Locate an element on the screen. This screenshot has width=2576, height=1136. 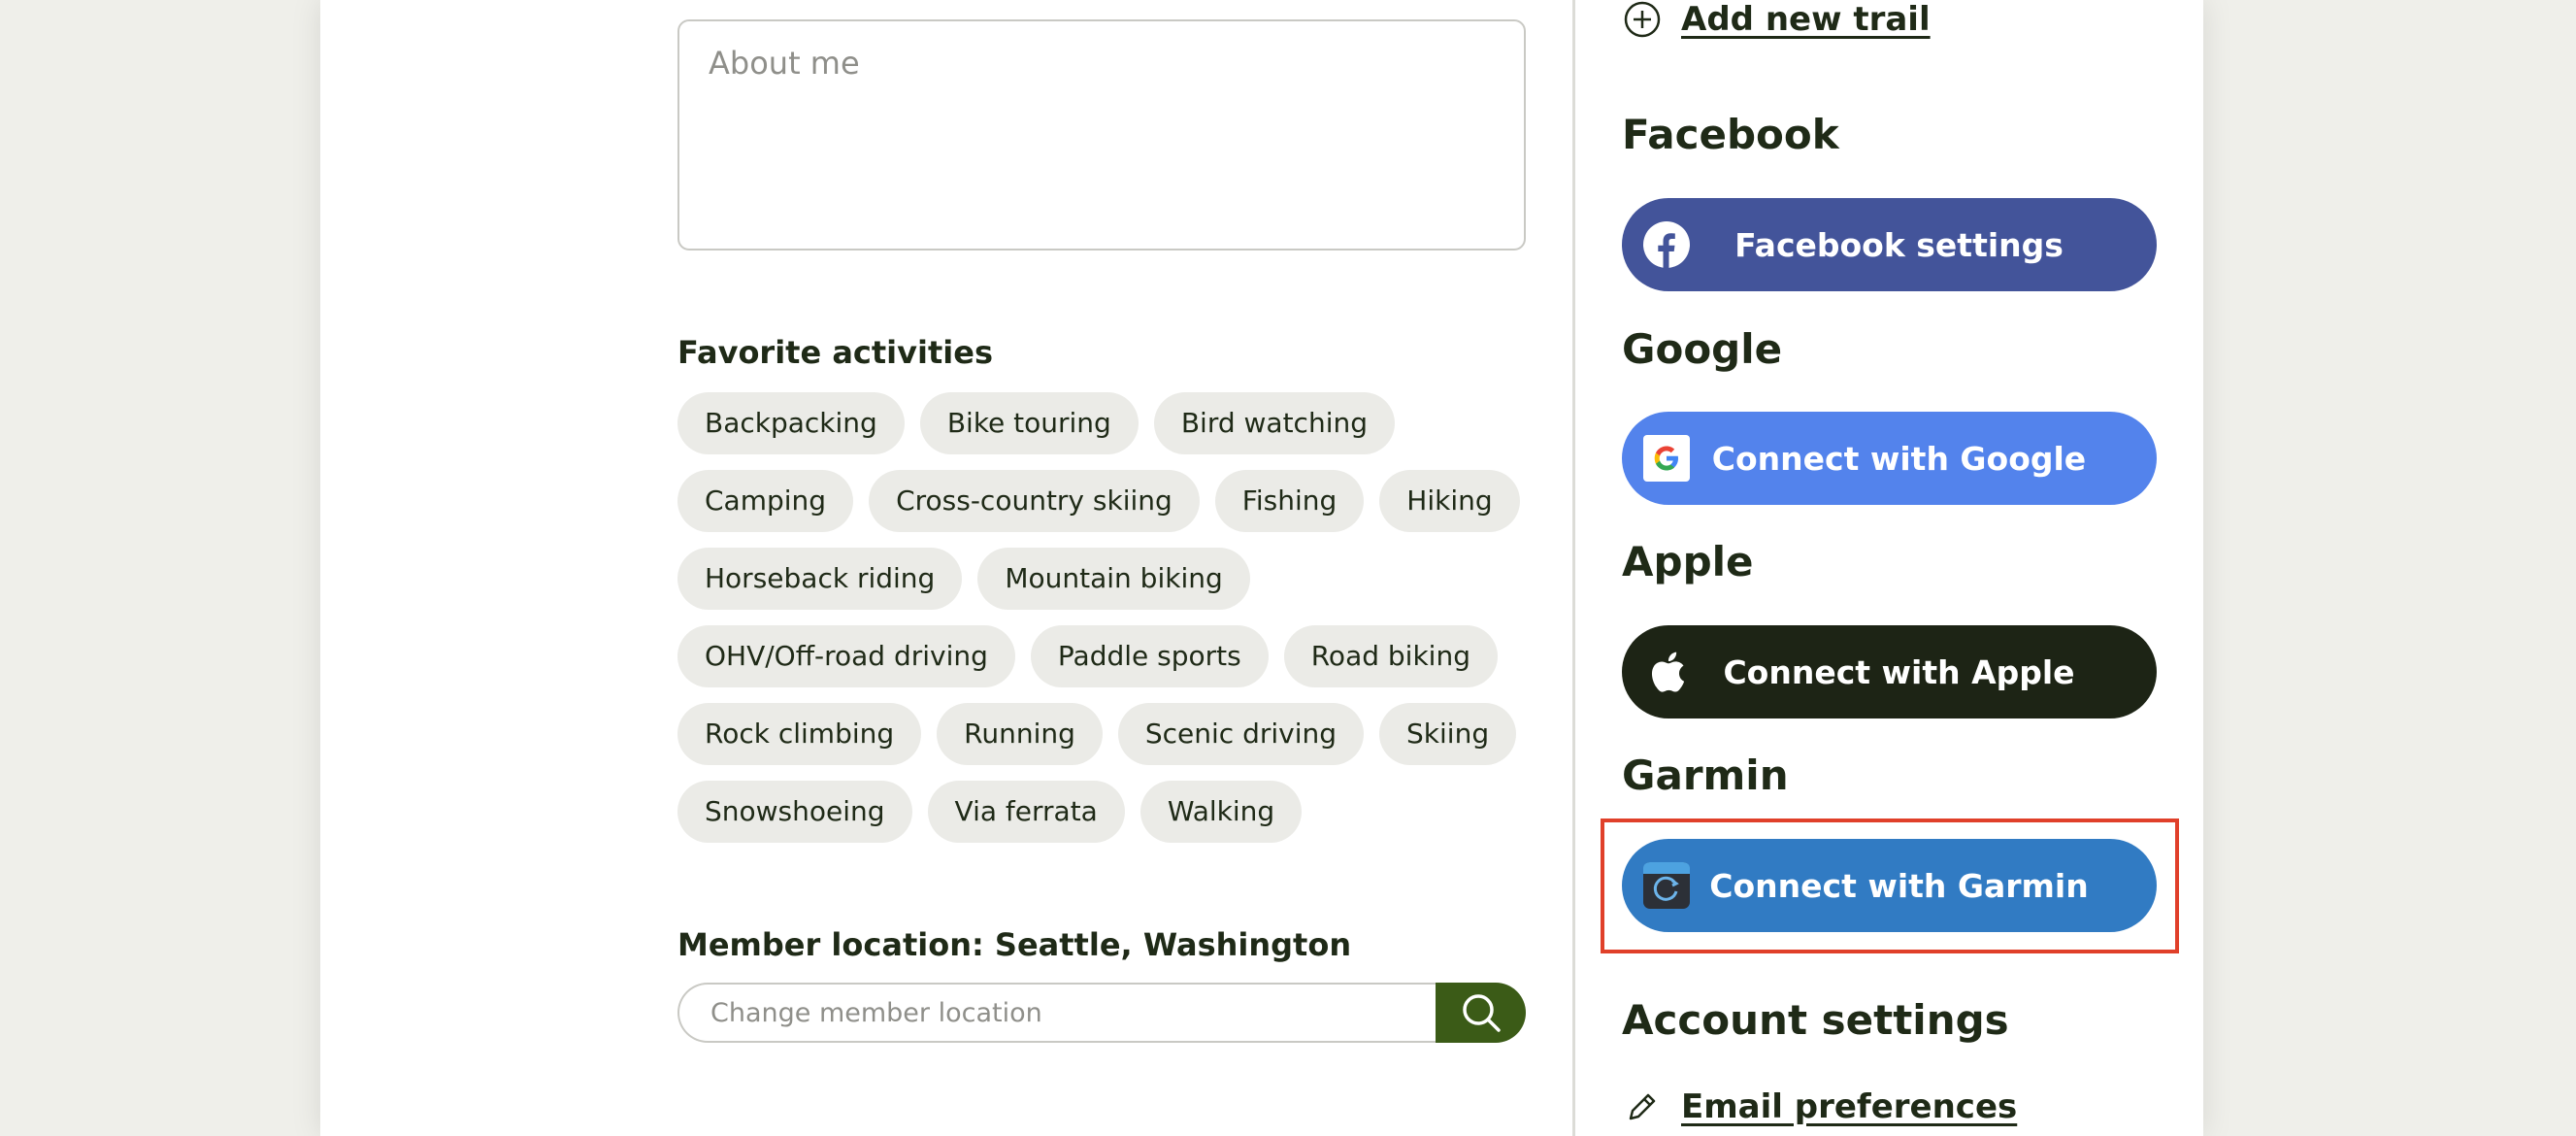
add-new-trail-link: Add new trail is located at coordinates (1777, 19).